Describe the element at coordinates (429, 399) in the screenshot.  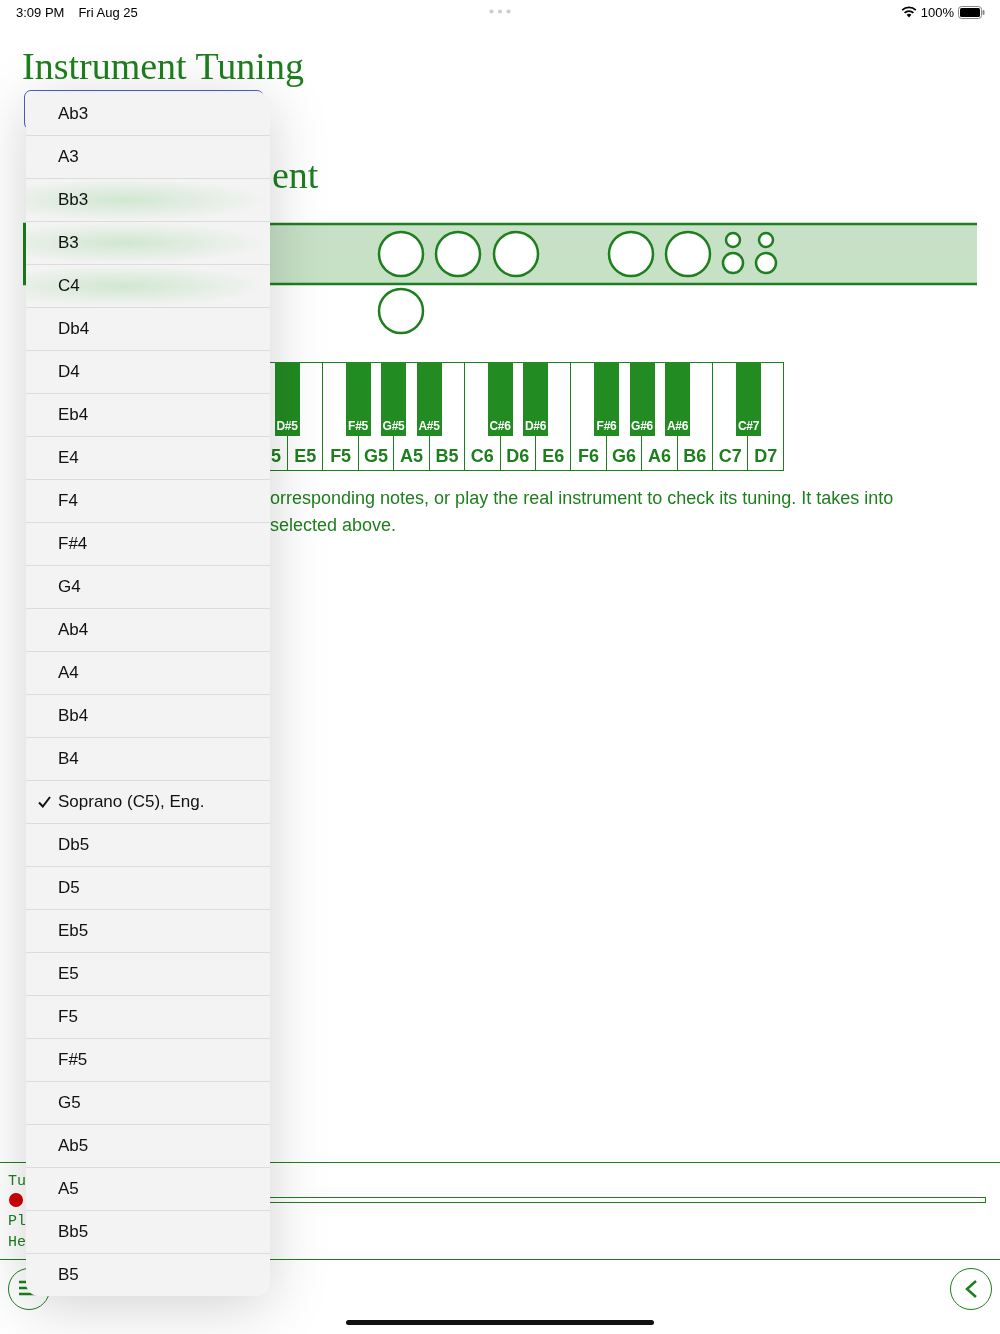
I see `piano-key: A#5` at that location.